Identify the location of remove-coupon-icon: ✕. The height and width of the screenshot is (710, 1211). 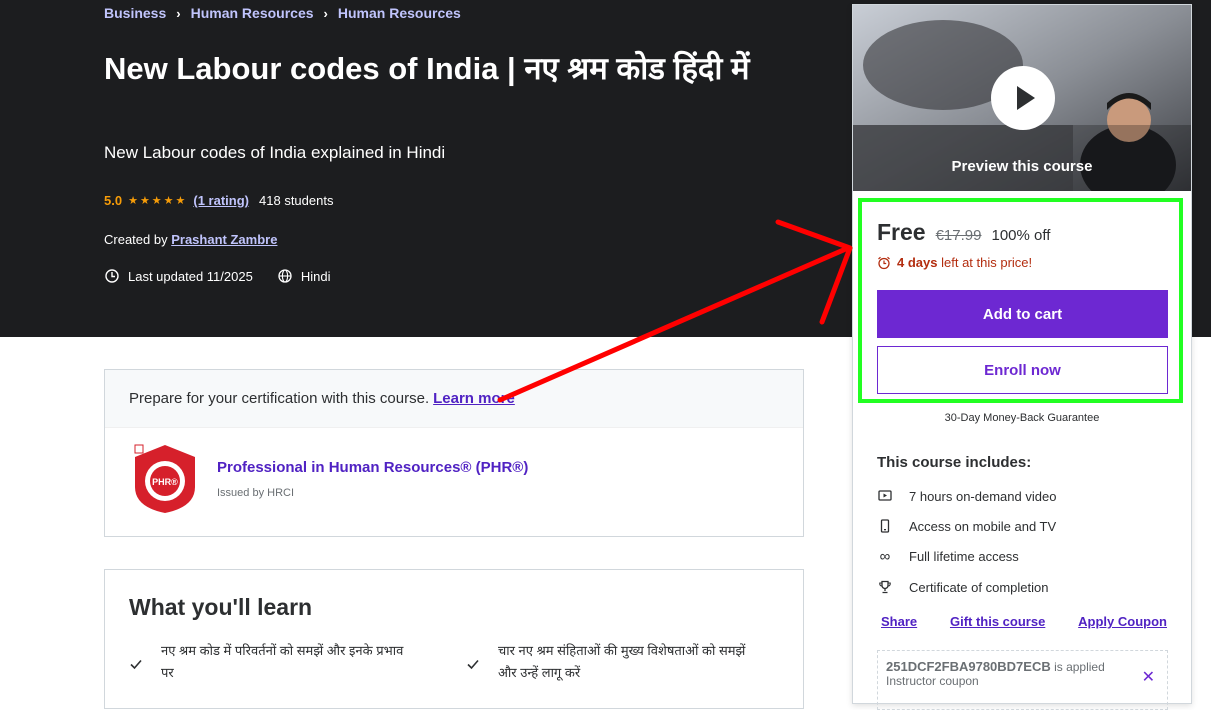
(1148, 677).